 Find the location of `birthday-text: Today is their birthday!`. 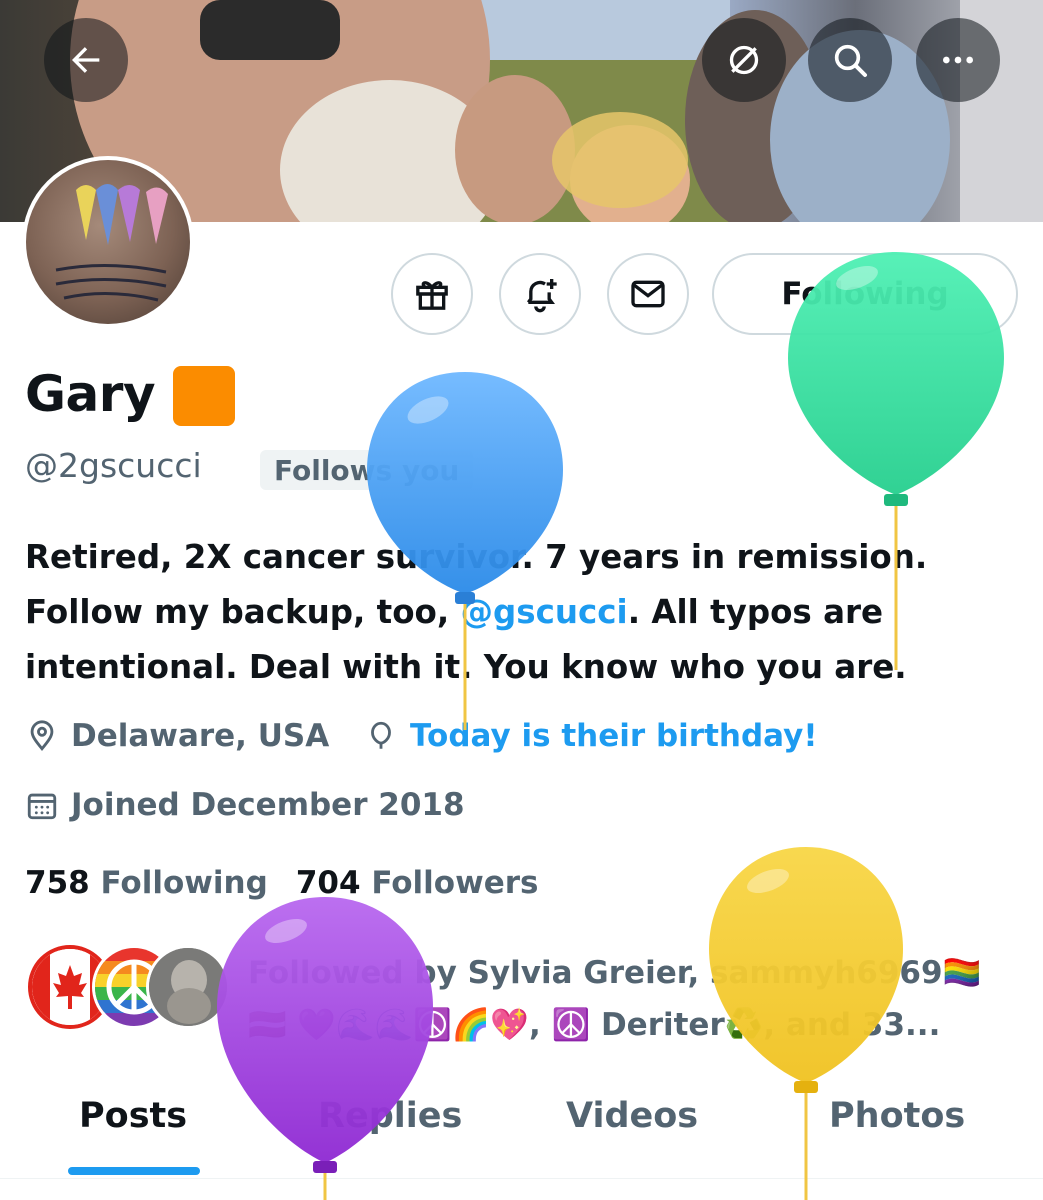

birthday-text: Today is their birthday! is located at coordinates (614, 736).